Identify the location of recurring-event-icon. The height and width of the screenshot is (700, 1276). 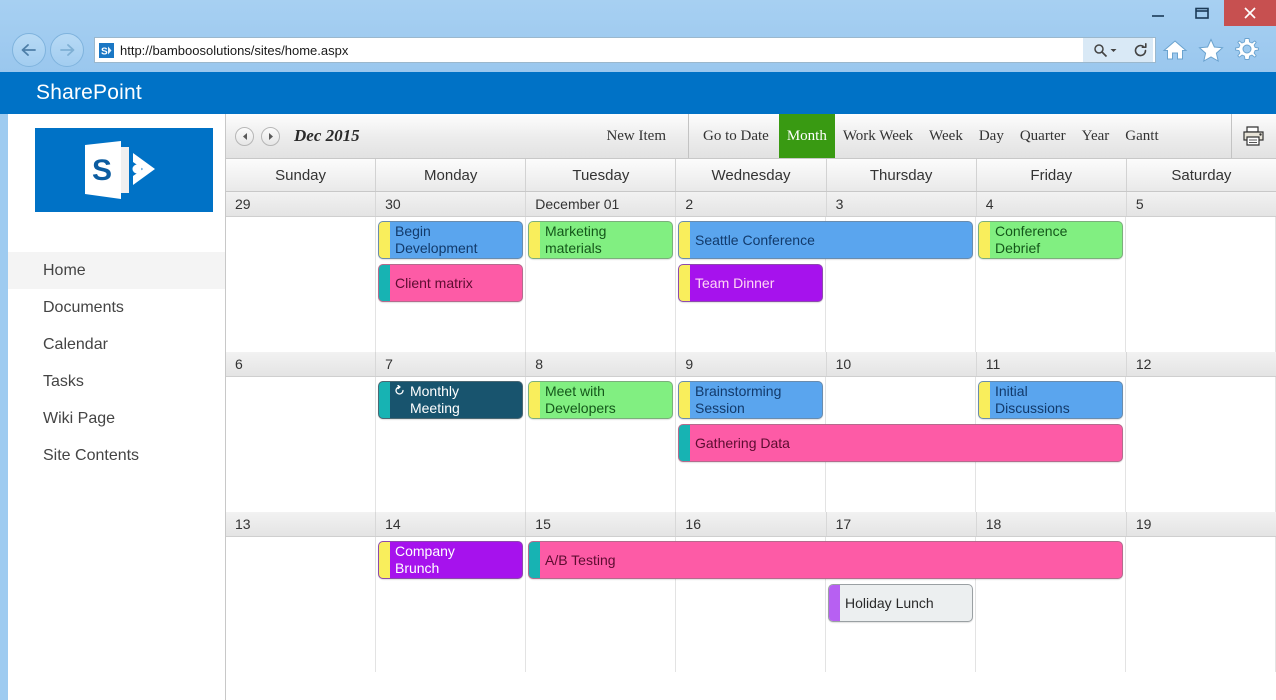
(397, 400).